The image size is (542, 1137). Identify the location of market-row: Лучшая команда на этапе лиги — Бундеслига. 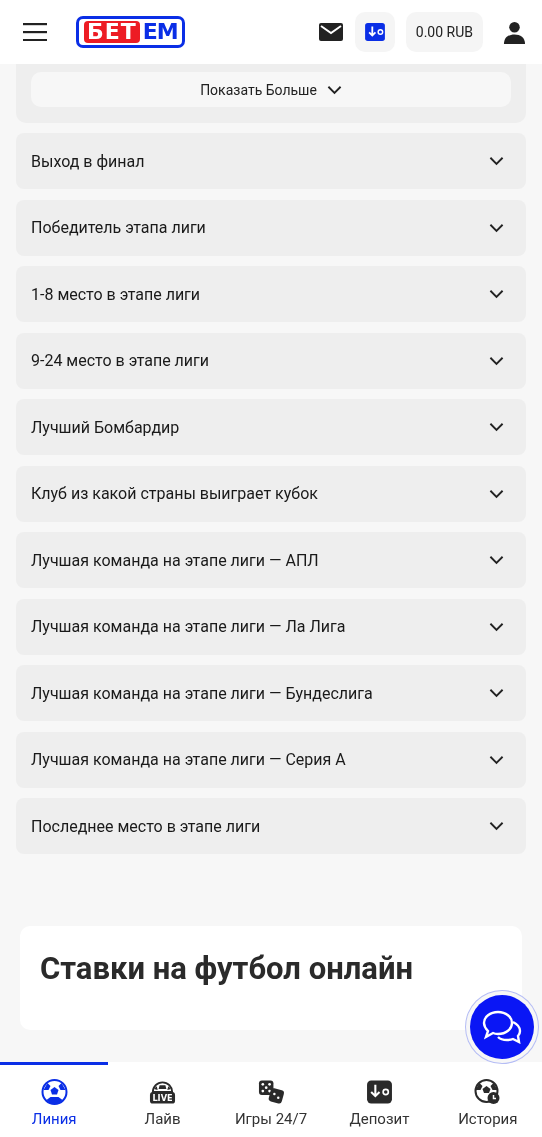
(271, 693).